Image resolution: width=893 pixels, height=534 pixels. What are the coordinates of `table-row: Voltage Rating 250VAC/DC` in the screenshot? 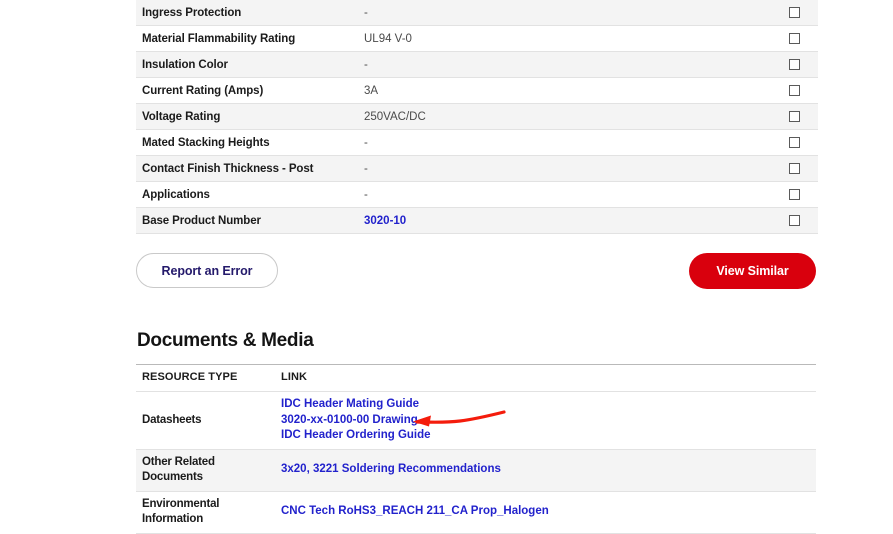 It's located at (477, 116).